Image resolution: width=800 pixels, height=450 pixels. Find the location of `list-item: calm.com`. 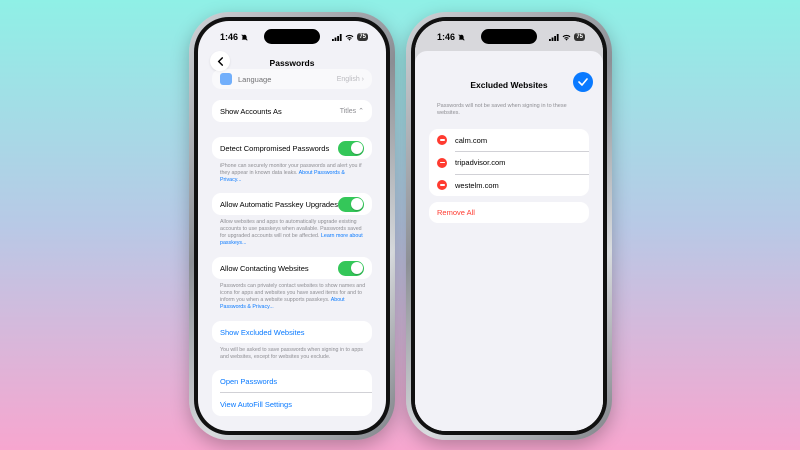

list-item: calm.com is located at coordinates (509, 140).